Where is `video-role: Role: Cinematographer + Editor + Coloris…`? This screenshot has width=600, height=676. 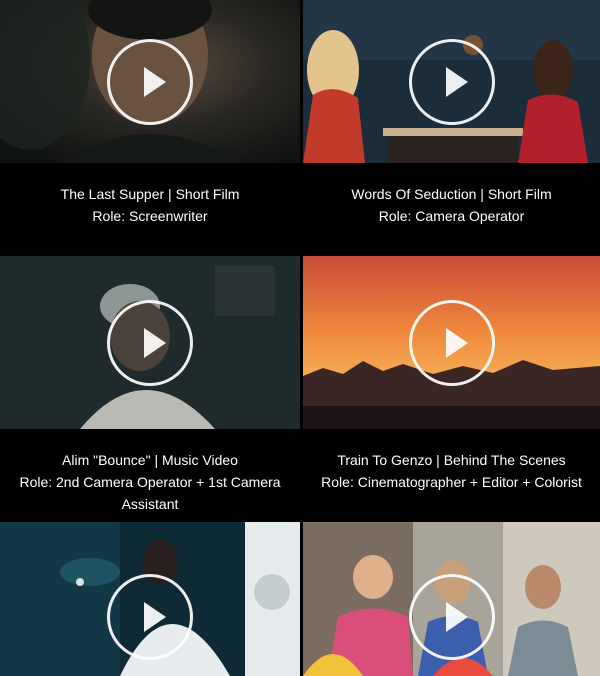
video-role: Role: Cinematographer + Editor + Coloris… is located at coordinates (451, 482).